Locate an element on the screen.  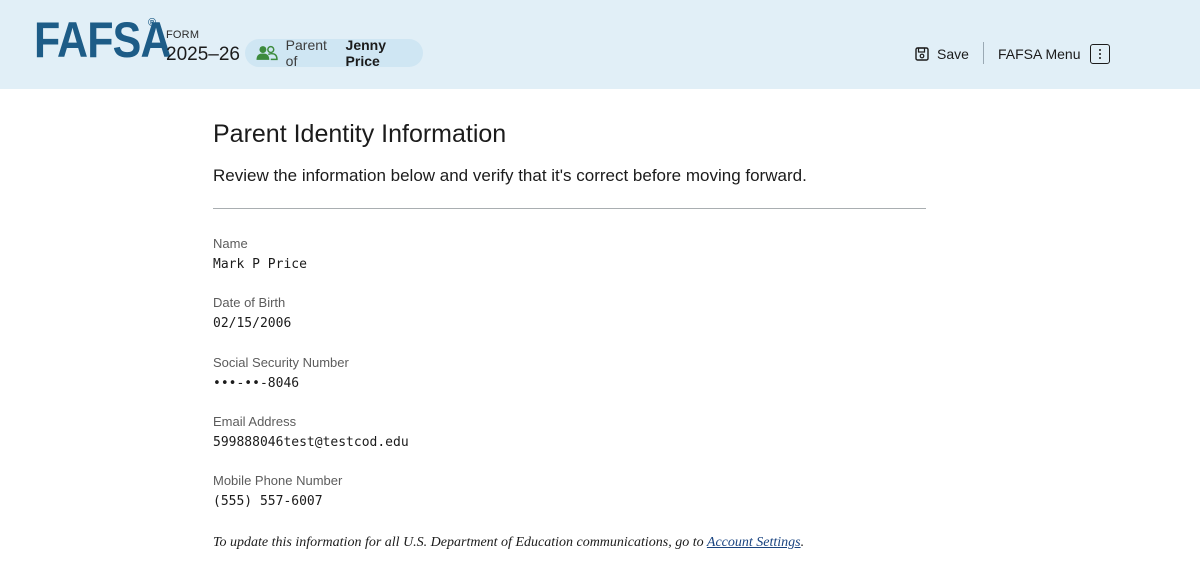
account-settings-link: Account Settings is located at coordinates (754, 542).